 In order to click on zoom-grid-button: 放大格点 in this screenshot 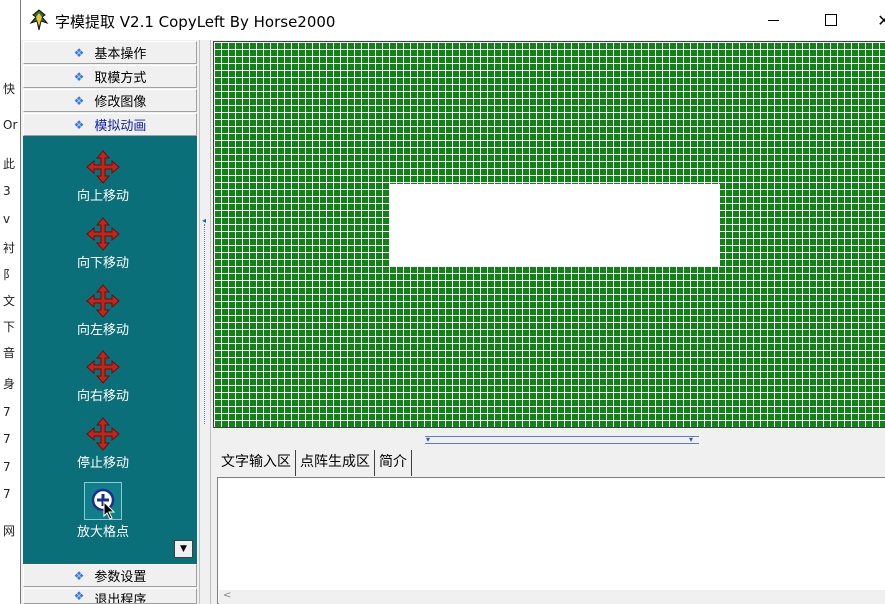, I will do `click(103, 511)`.